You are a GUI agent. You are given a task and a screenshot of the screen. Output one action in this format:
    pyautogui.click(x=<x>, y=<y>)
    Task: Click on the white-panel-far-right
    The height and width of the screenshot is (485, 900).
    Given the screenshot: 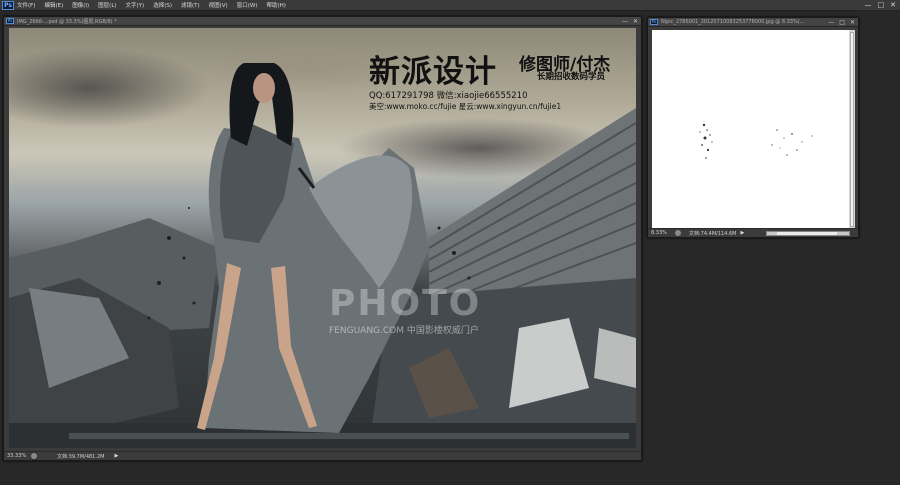 What is the action you would take?
    pyautogui.click(x=615, y=358)
    